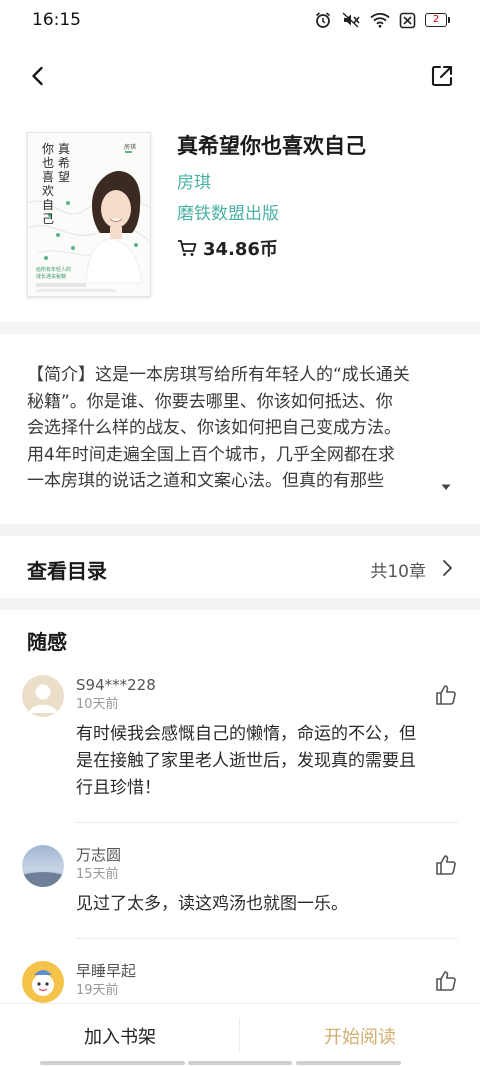 This screenshot has height=1066, width=480. I want to click on comment-item: 早睡早起 19天前, so click(240, 982).